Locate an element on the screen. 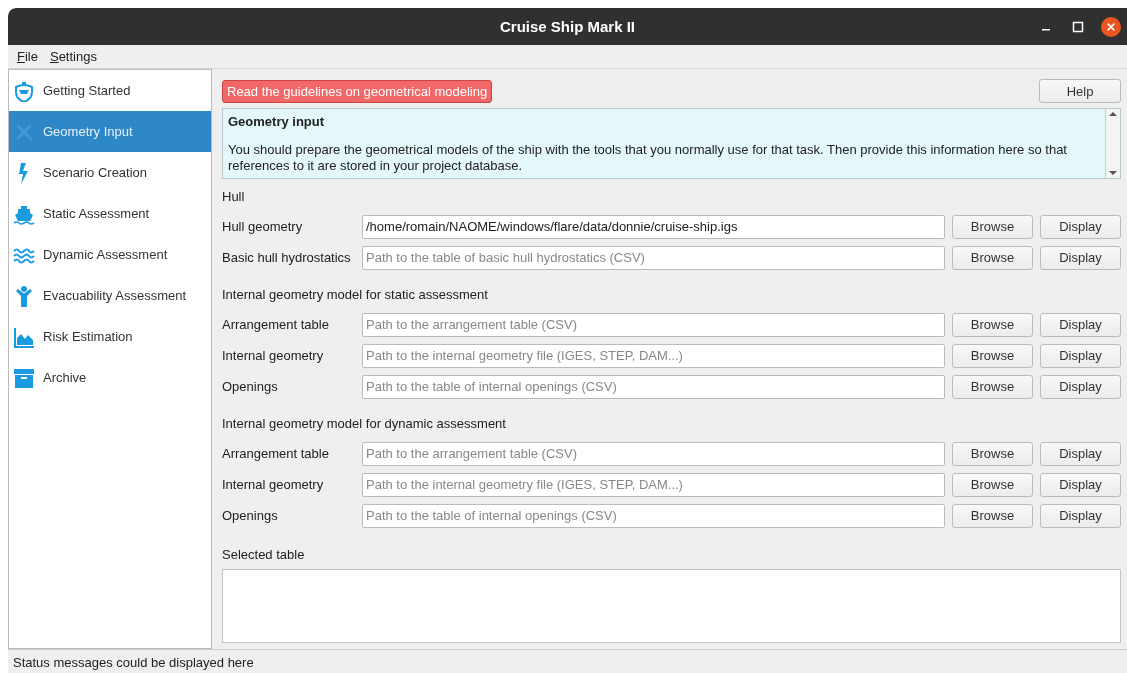  sidebar-item: Static Assessment is located at coordinates (110, 213).